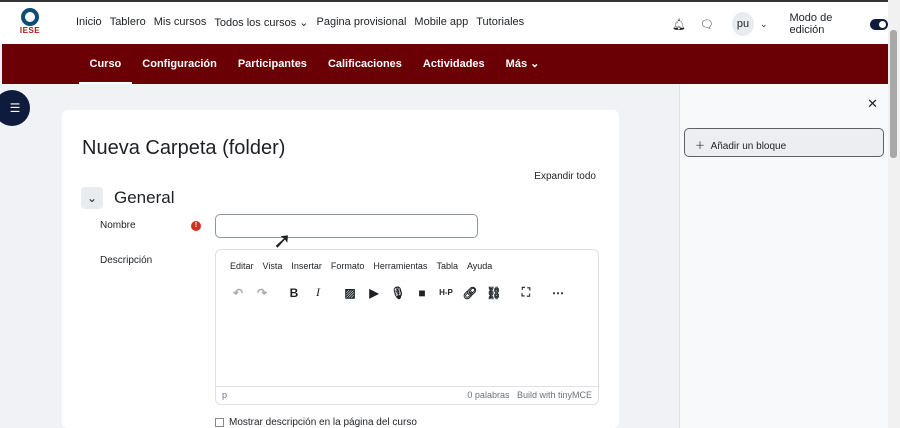  I want to click on page-title: Nueva Carpeta (folder), so click(184, 148).